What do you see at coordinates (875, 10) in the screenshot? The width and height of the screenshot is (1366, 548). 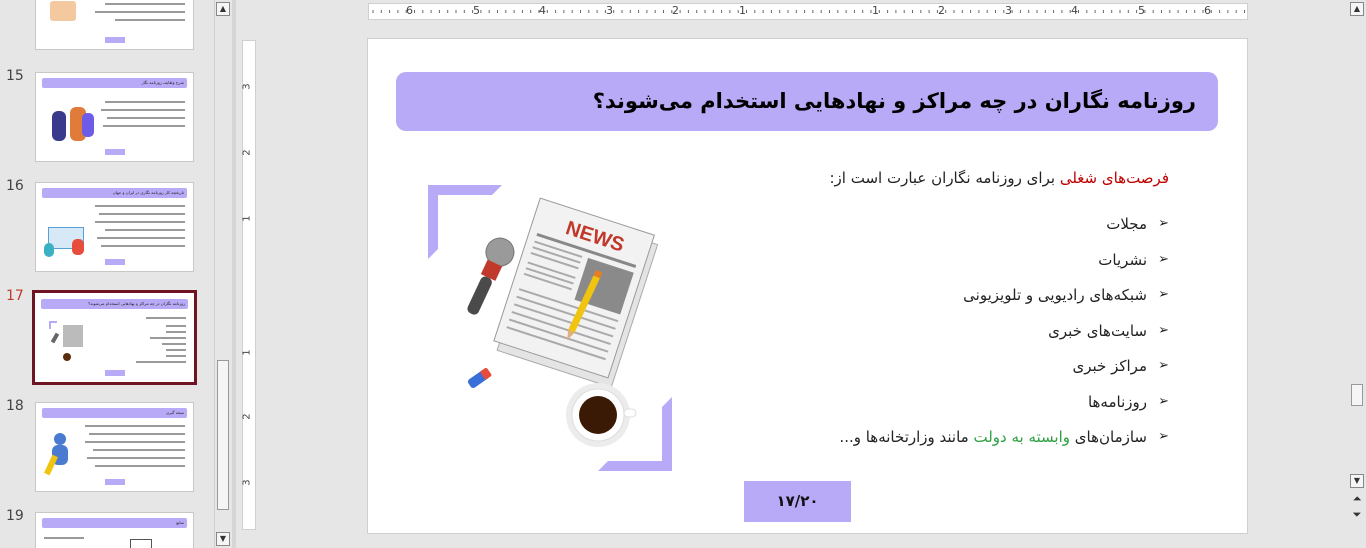 I see `ruler-label: 1` at bounding box center [875, 10].